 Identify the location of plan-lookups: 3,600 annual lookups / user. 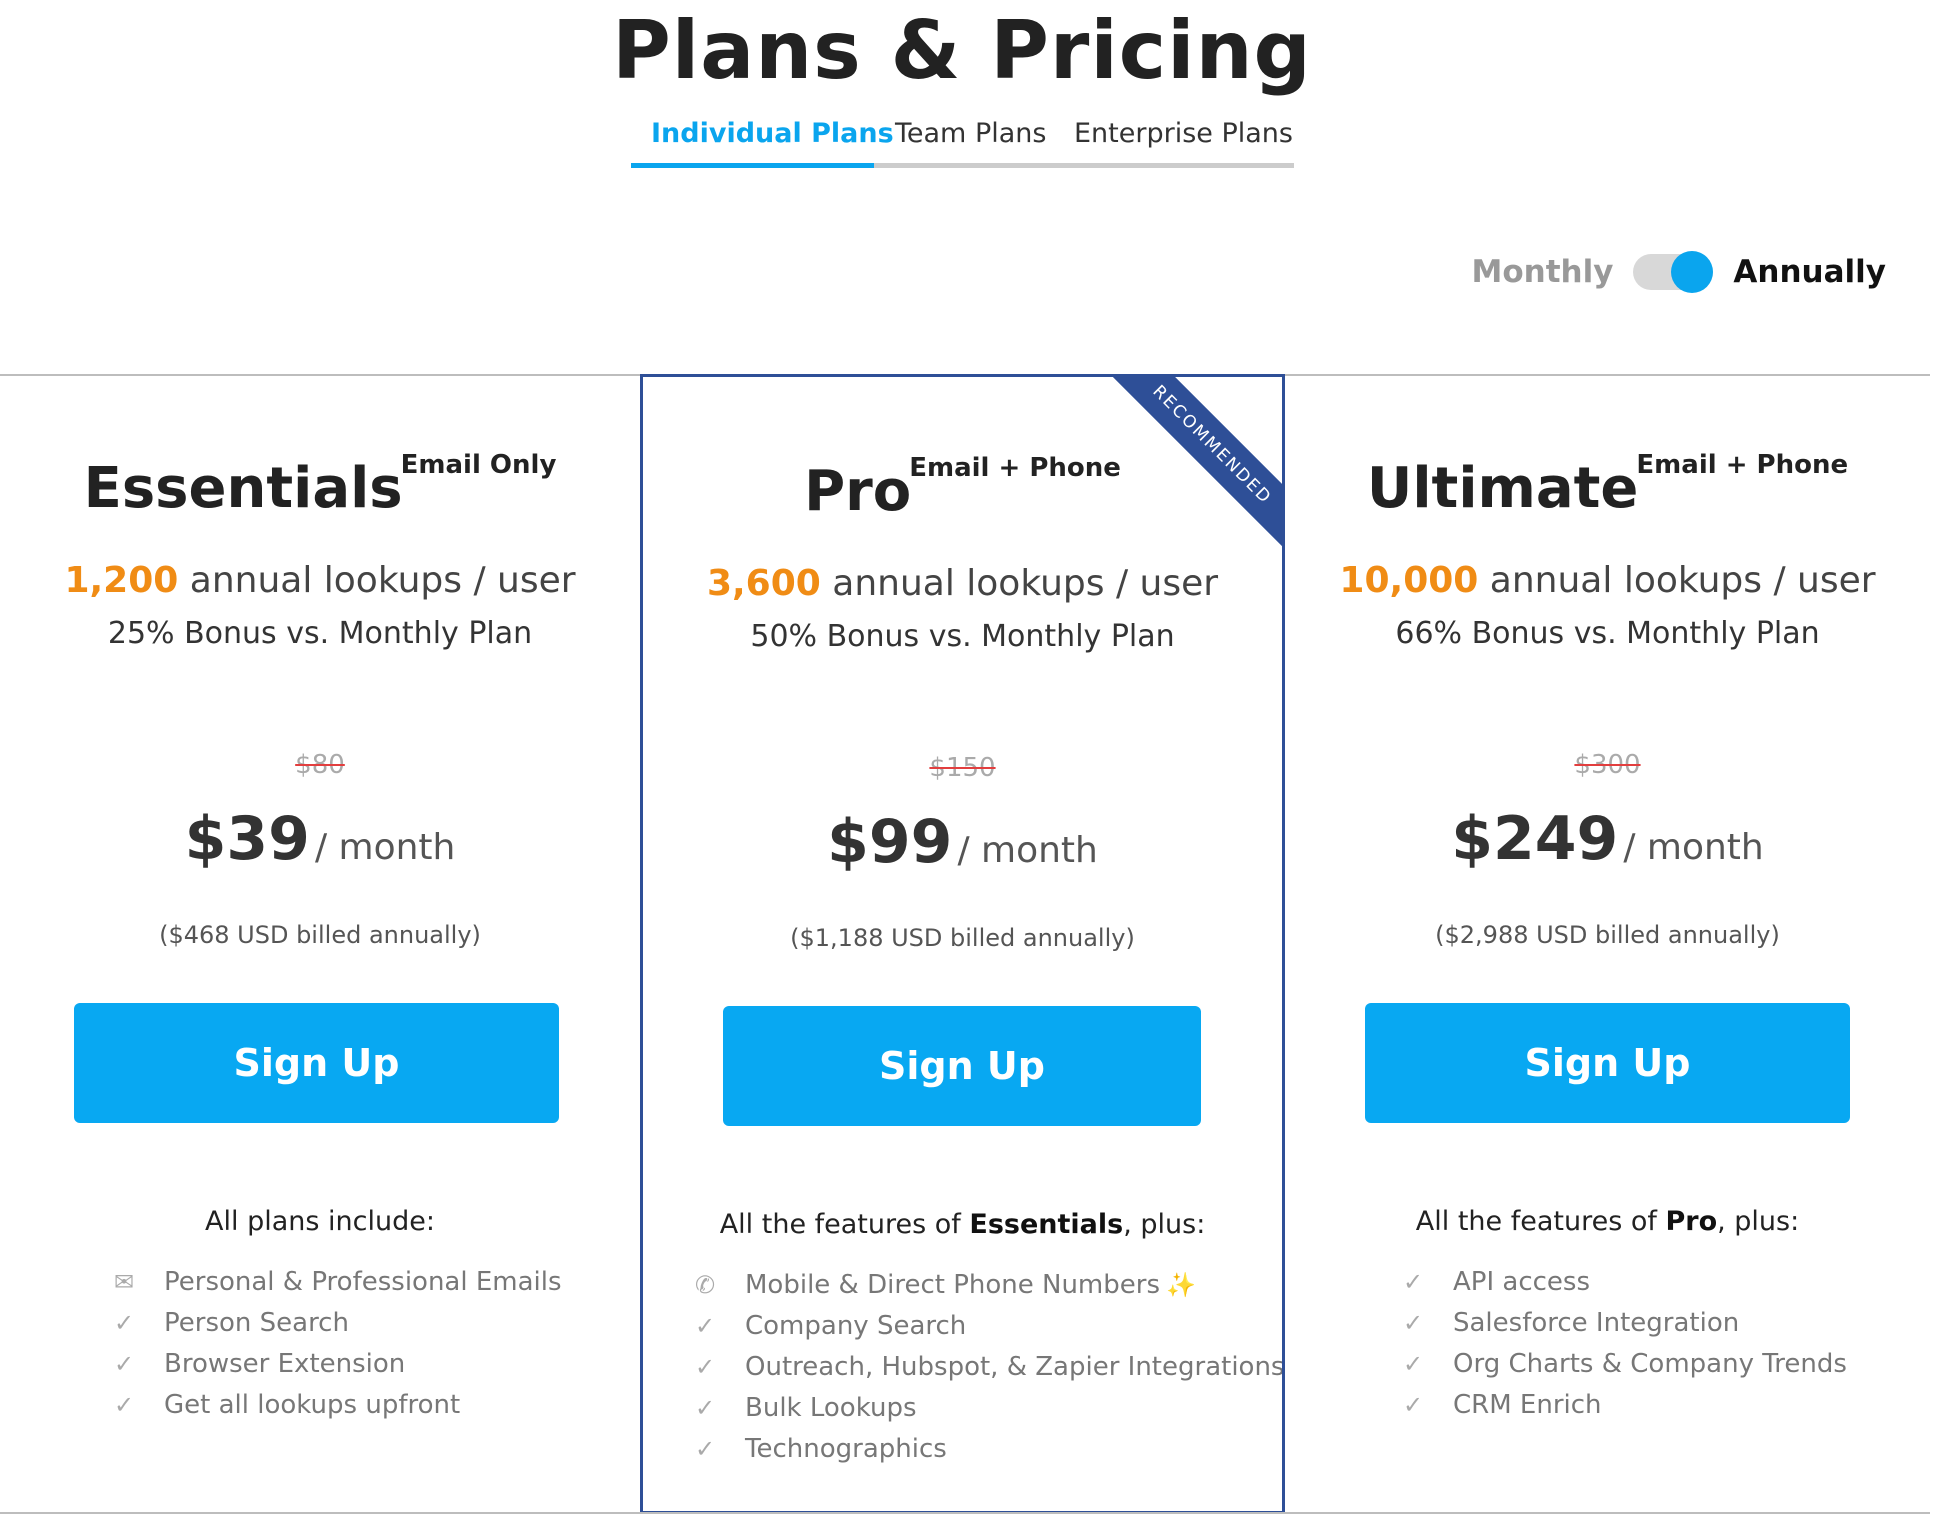
(962, 583).